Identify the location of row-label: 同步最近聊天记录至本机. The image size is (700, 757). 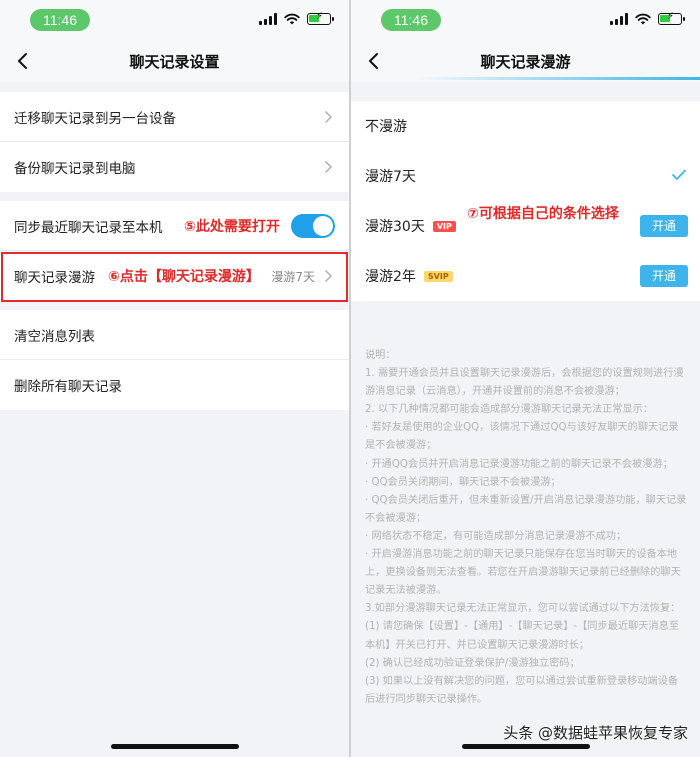
(88, 227).